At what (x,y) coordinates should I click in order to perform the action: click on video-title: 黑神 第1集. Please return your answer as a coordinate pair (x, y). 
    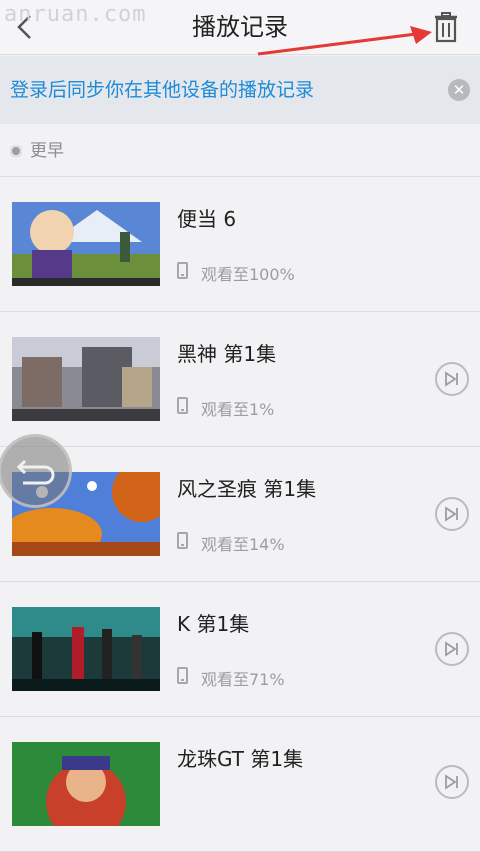
    Looking at the image, I should click on (227, 354).